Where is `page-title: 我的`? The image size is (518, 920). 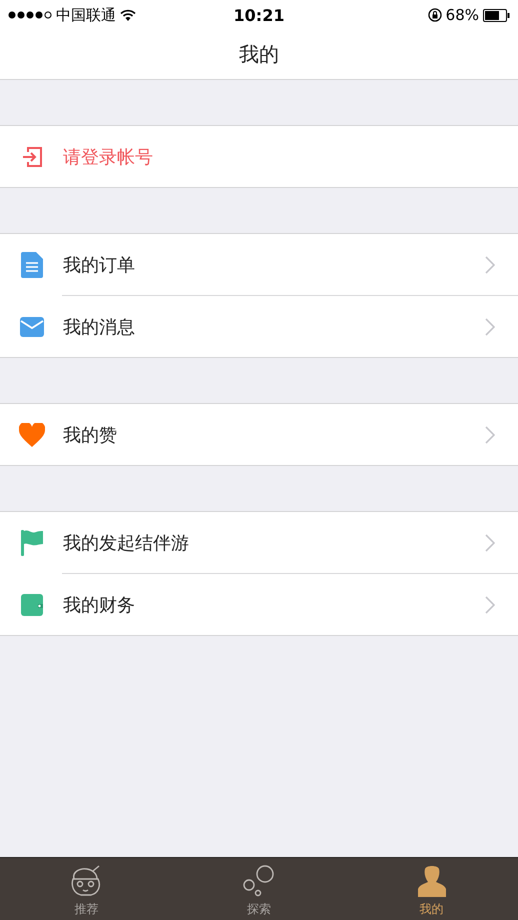 page-title: 我的 is located at coordinates (259, 54).